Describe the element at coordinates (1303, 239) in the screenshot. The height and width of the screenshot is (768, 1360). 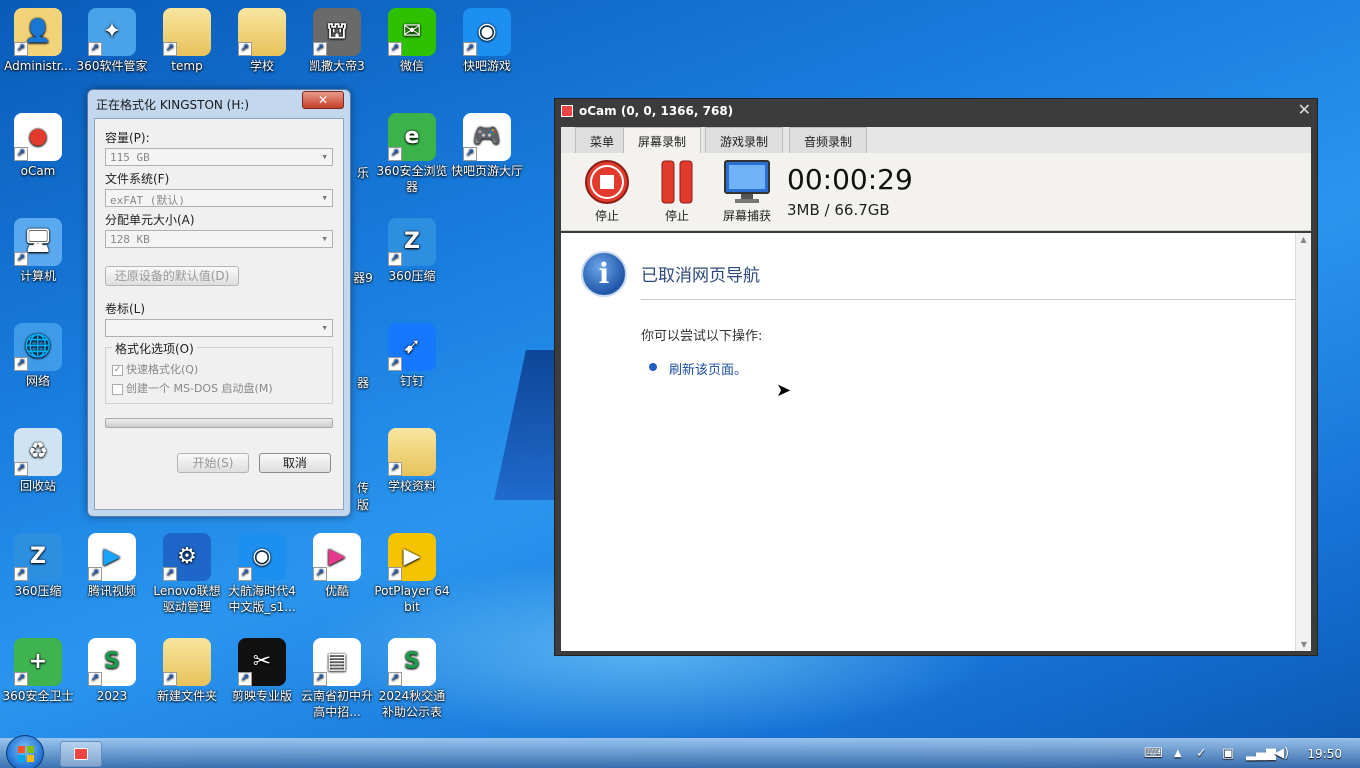
I see `scroll-up-icon: ▲` at that location.